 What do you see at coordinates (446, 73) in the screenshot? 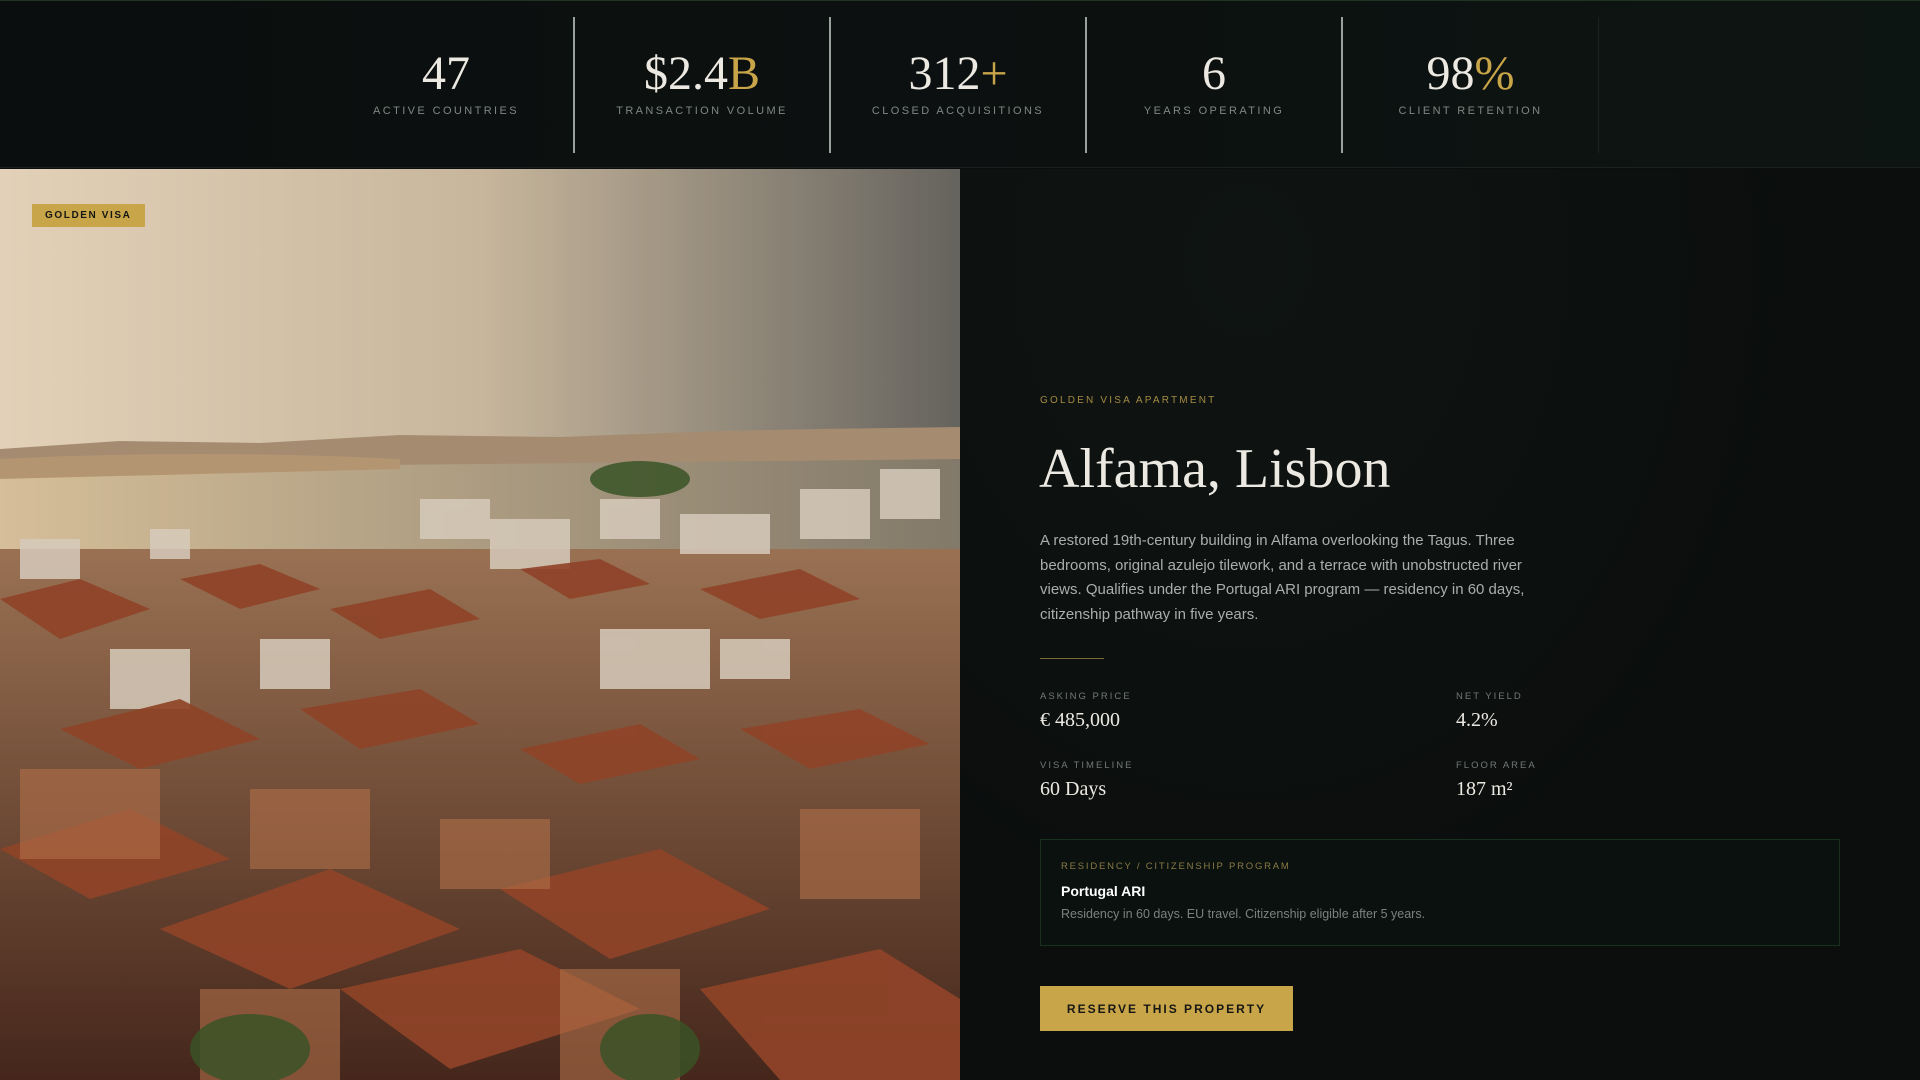
I see `stat-value: 47` at bounding box center [446, 73].